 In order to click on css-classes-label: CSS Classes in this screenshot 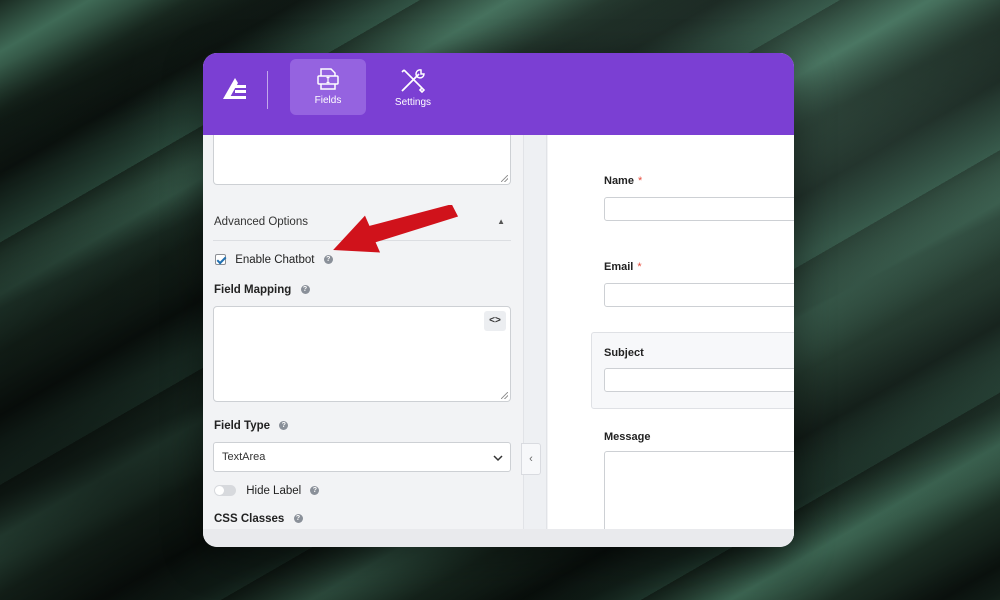, I will do `click(249, 519)`.